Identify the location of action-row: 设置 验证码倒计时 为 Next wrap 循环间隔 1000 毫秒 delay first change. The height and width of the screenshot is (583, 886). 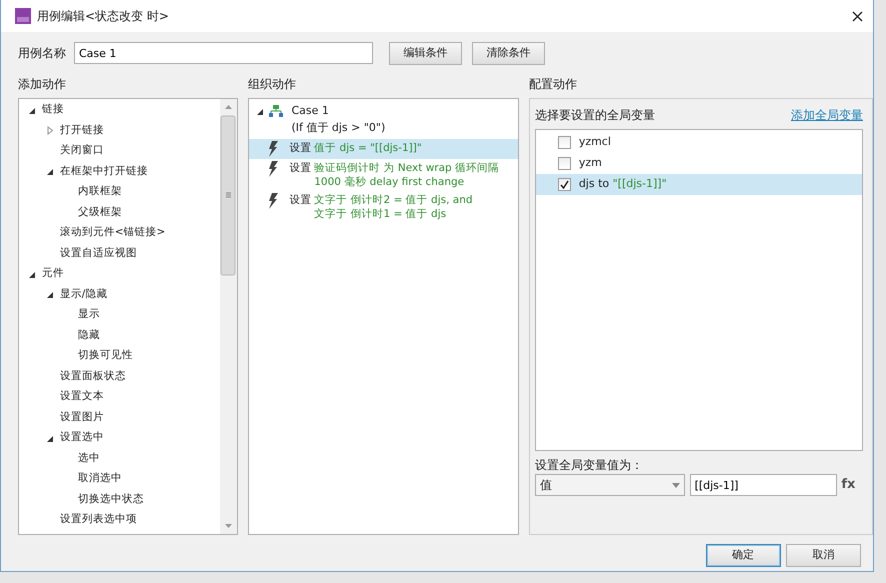
(383, 174).